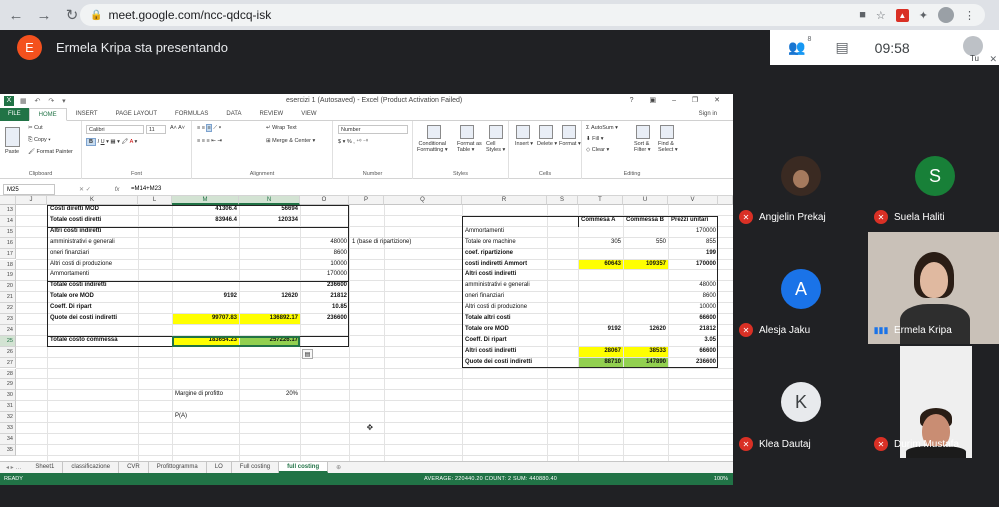 Image resolution: width=999 pixels, height=507 pixels. Describe the element at coordinates (496, 132) in the screenshot. I see `cell-styles-icon` at that location.